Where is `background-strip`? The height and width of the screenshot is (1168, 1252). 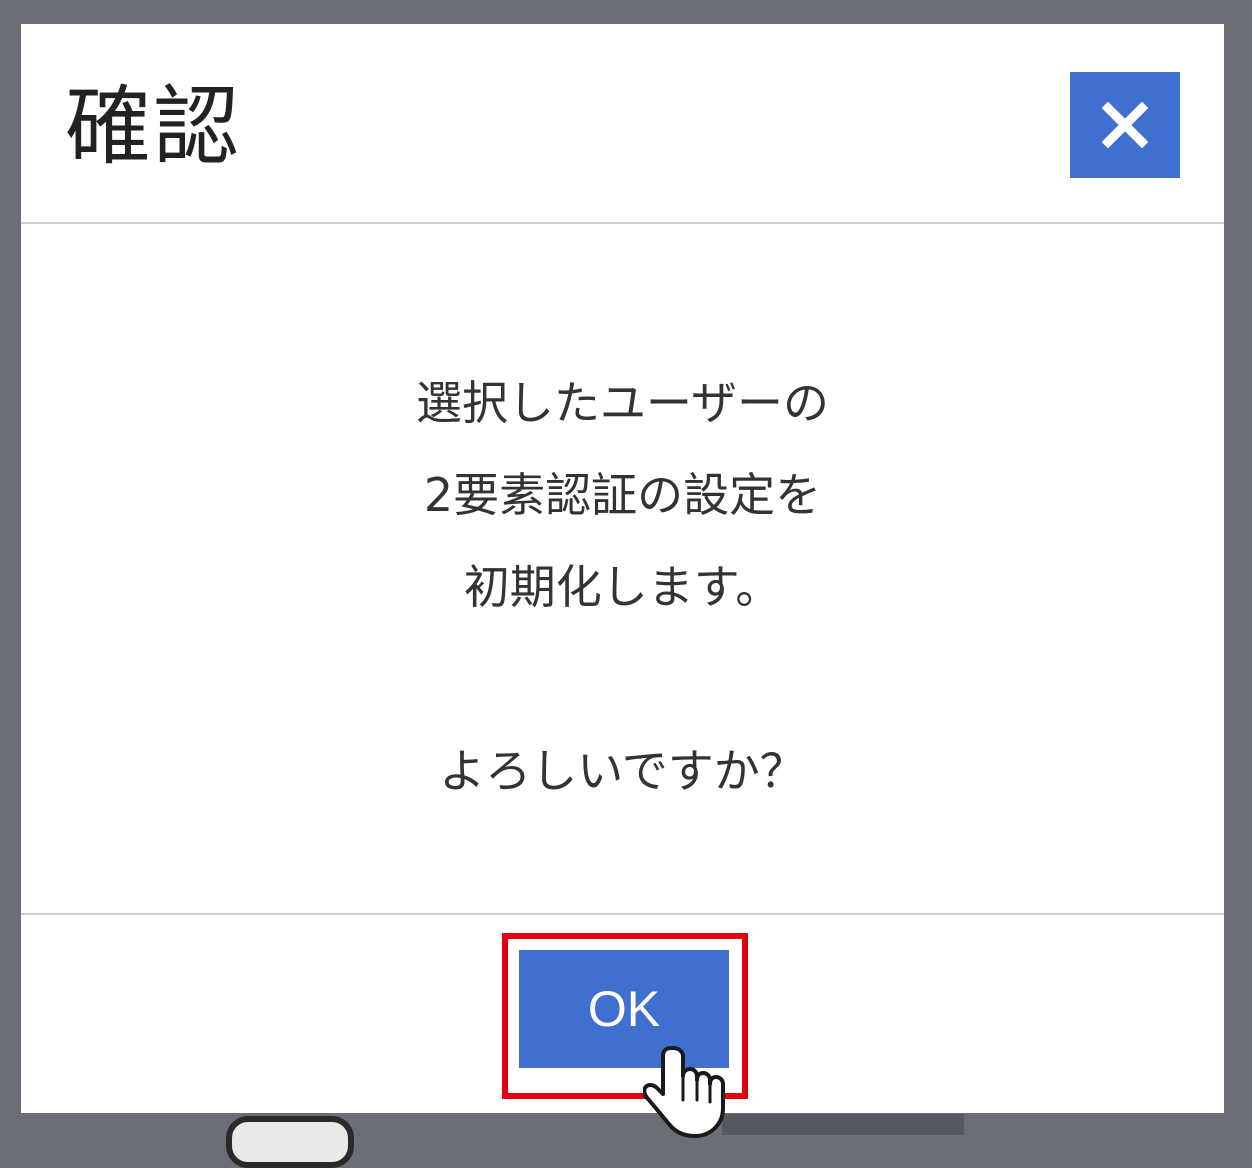
background-strip is located at coordinates (843, 1124).